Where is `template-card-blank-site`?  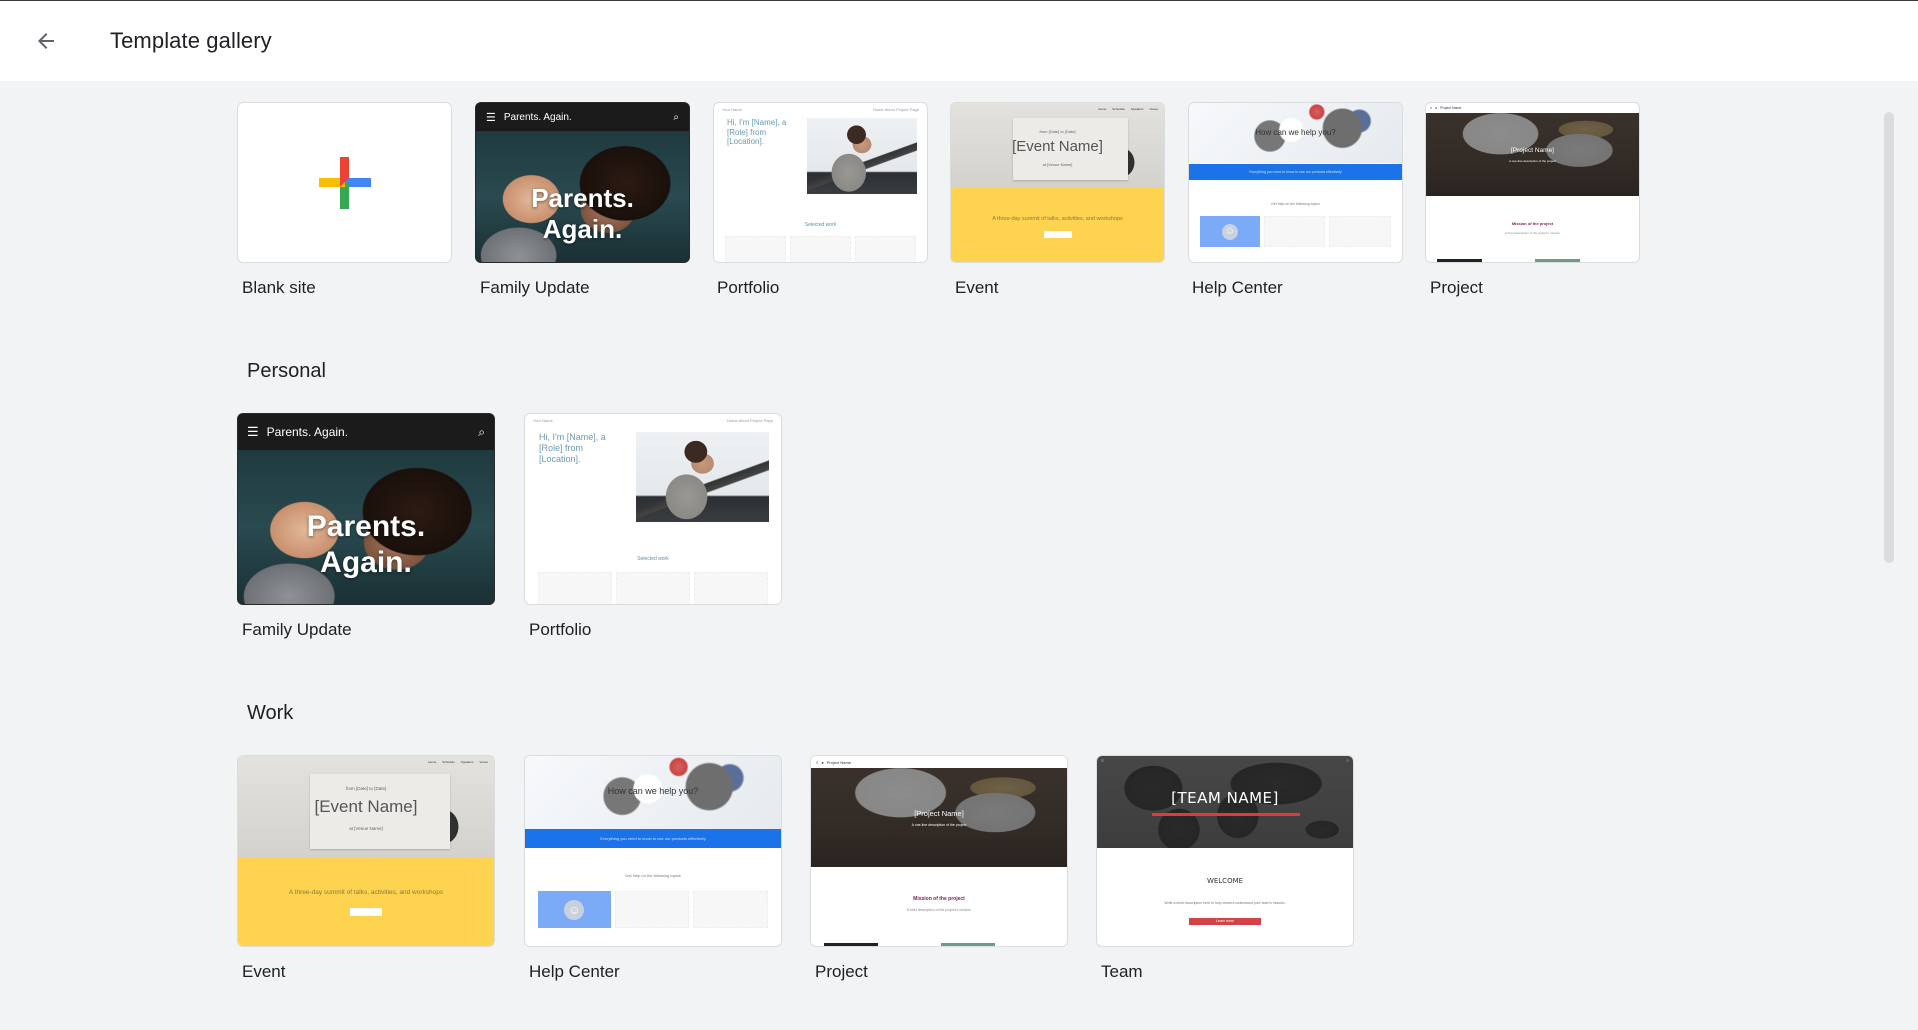 template-card-blank-site is located at coordinates (344, 182).